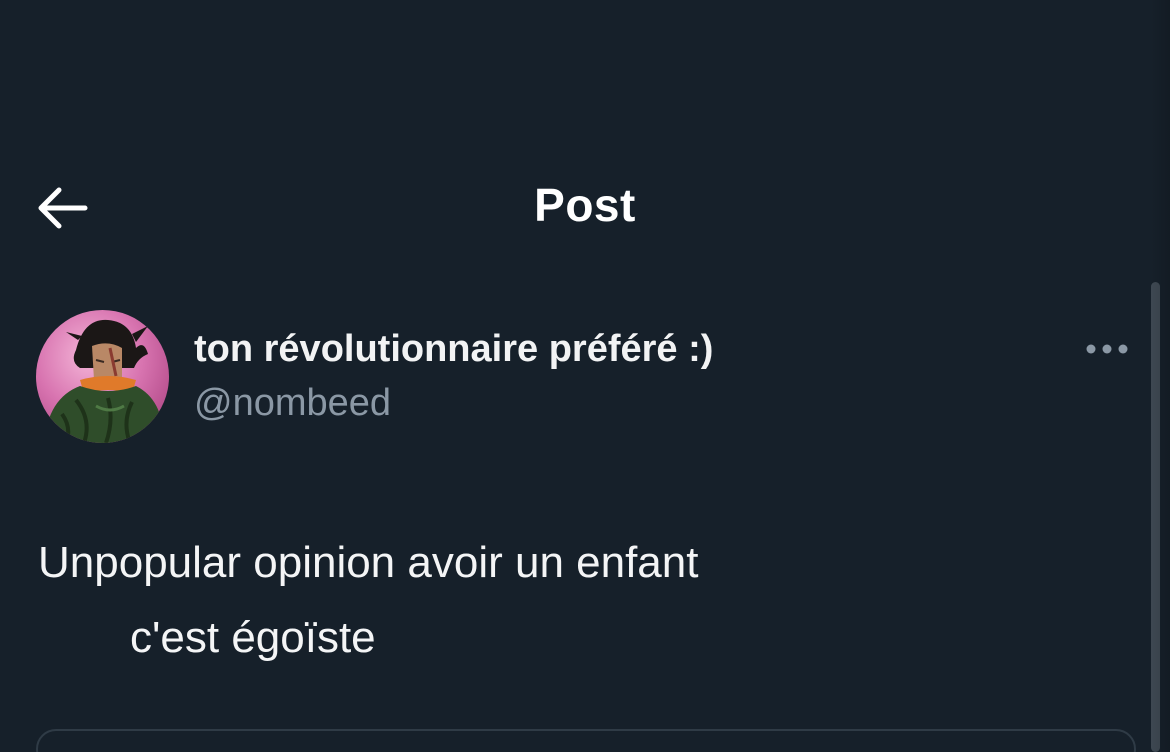 The image size is (1170, 752). I want to click on author-display-name: ton révolutionnaire préféré :), so click(453, 349).